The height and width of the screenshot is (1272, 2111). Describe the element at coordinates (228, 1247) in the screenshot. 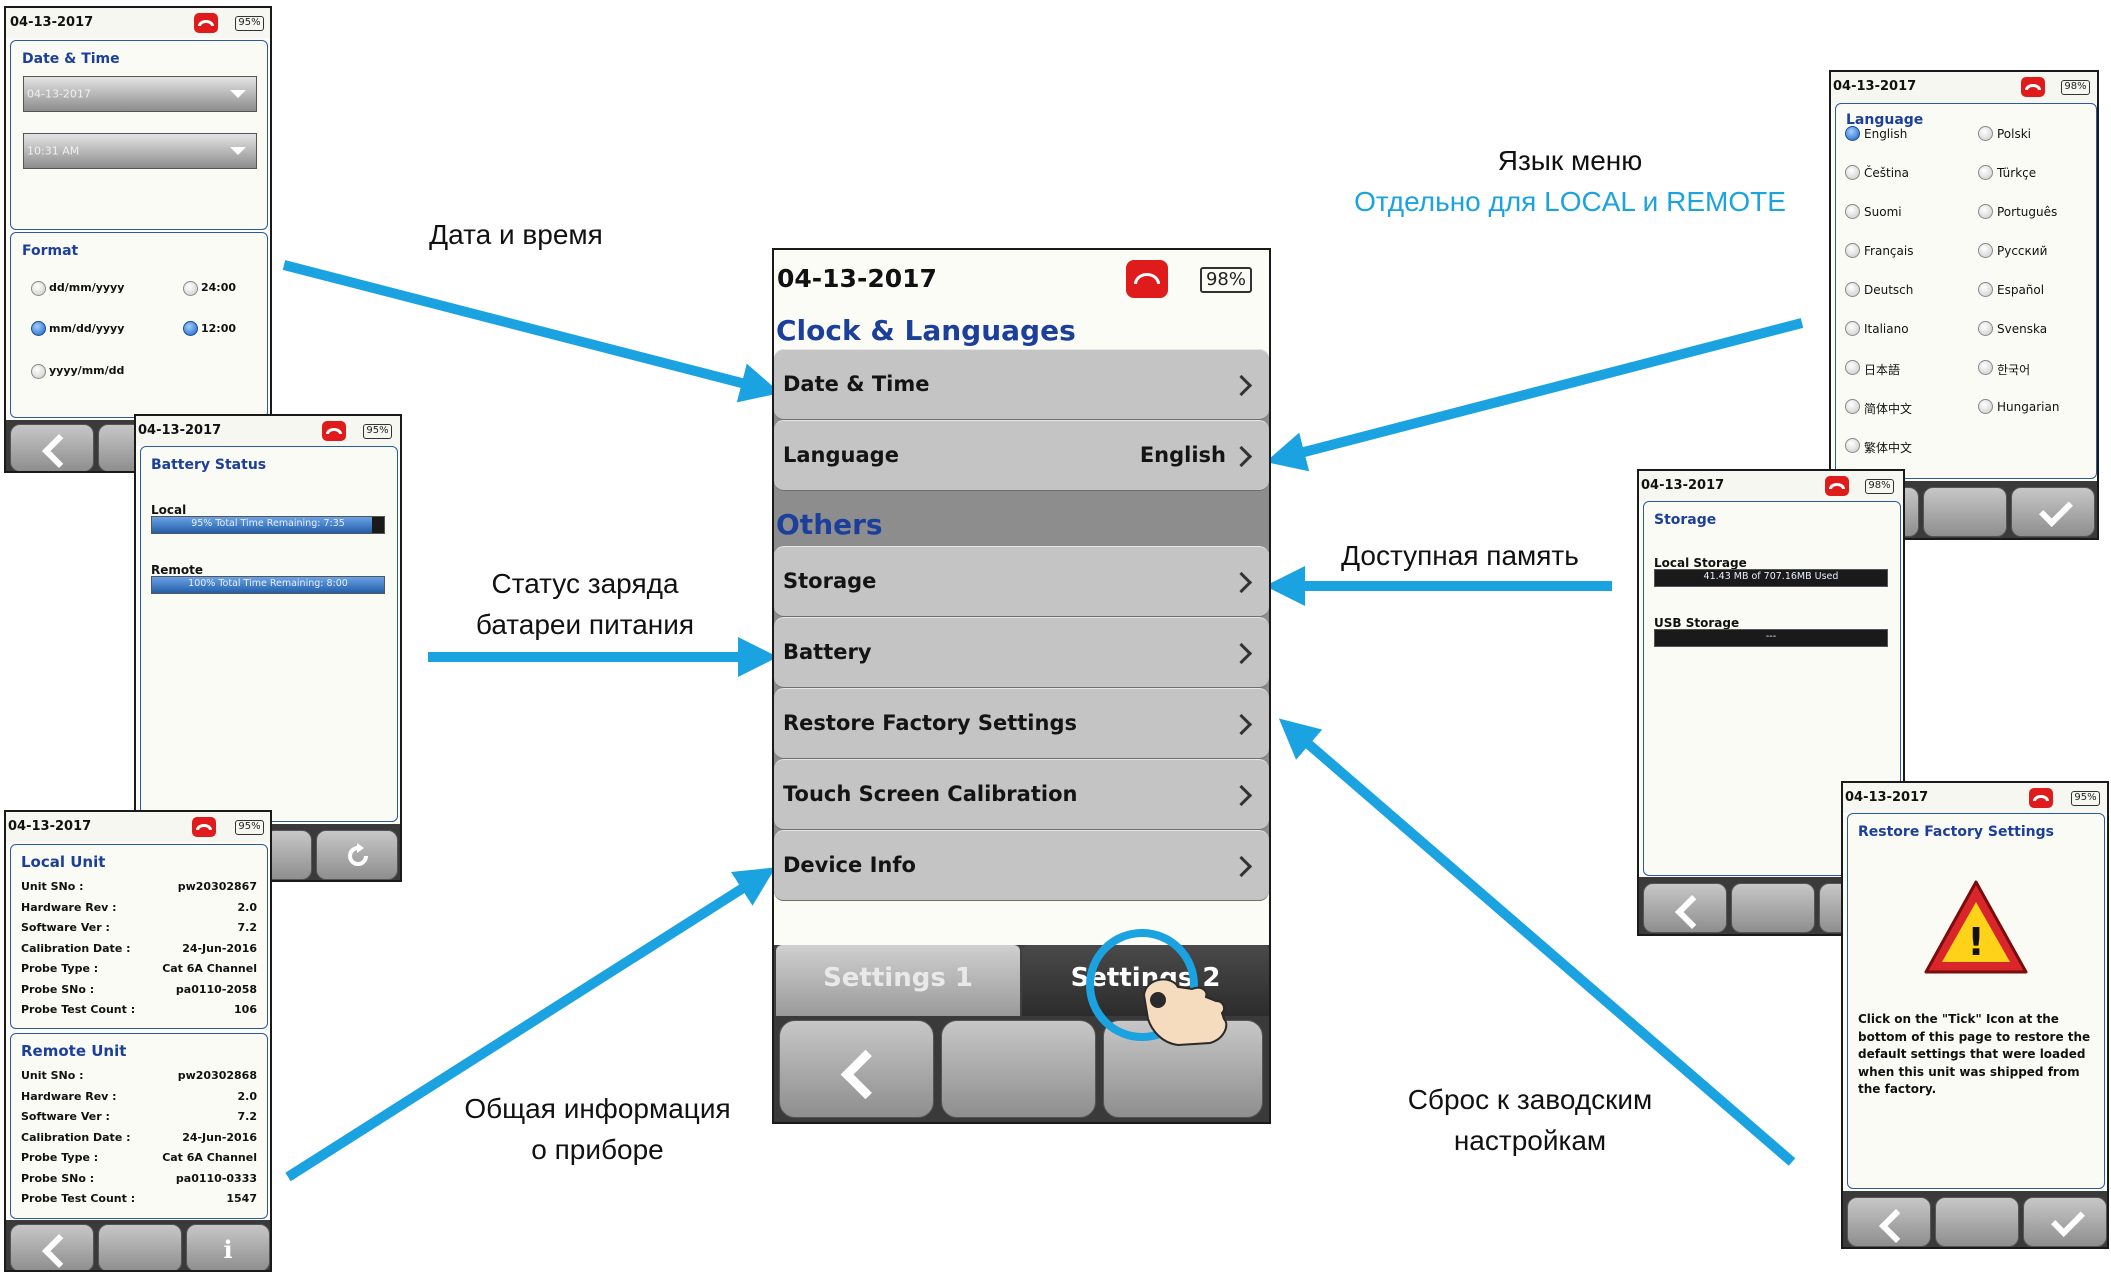

I see `info-button: i` at that location.